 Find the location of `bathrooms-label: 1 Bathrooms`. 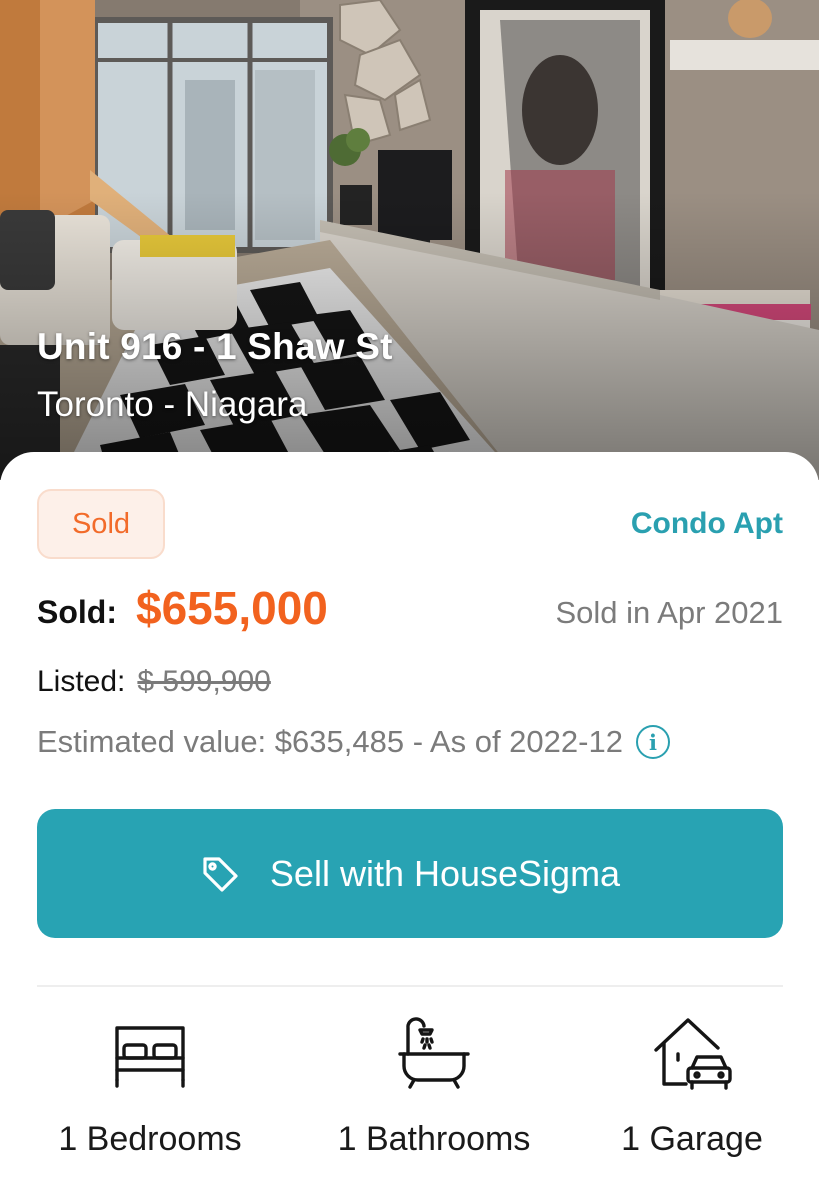

bathrooms-label: 1 Bathrooms is located at coordinates (434, 1139).